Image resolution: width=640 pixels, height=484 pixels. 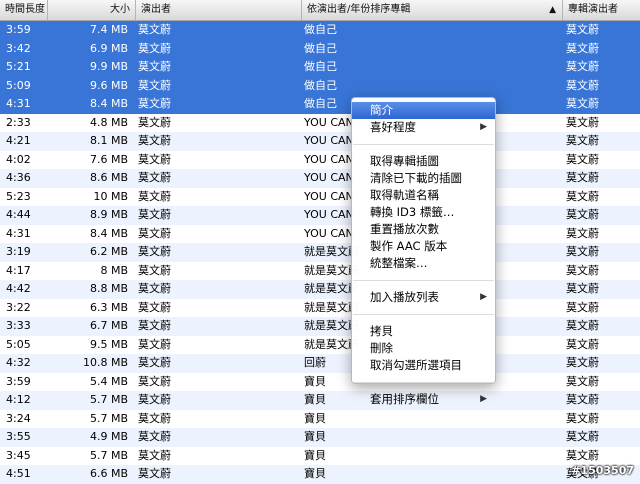 What do you see at coordinates (381, 110) in the screenshot?
I see `menu-item-label: 簡介` at bounding box center [381, 110].